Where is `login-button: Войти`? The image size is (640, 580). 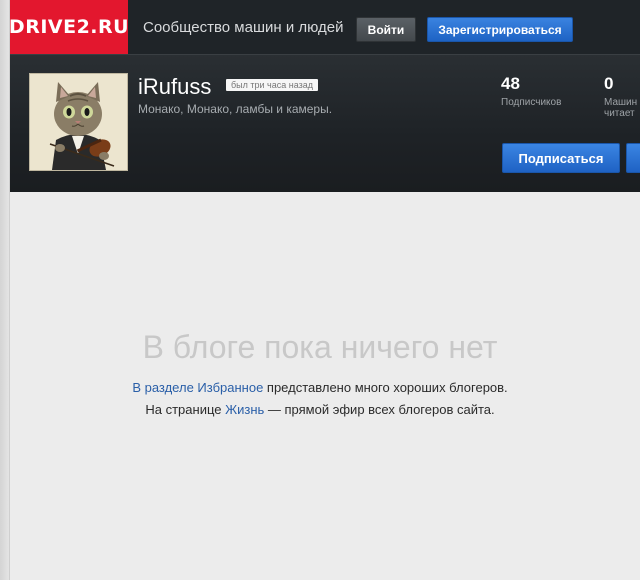
login-button: Войти is located at coordinates (386, 29).